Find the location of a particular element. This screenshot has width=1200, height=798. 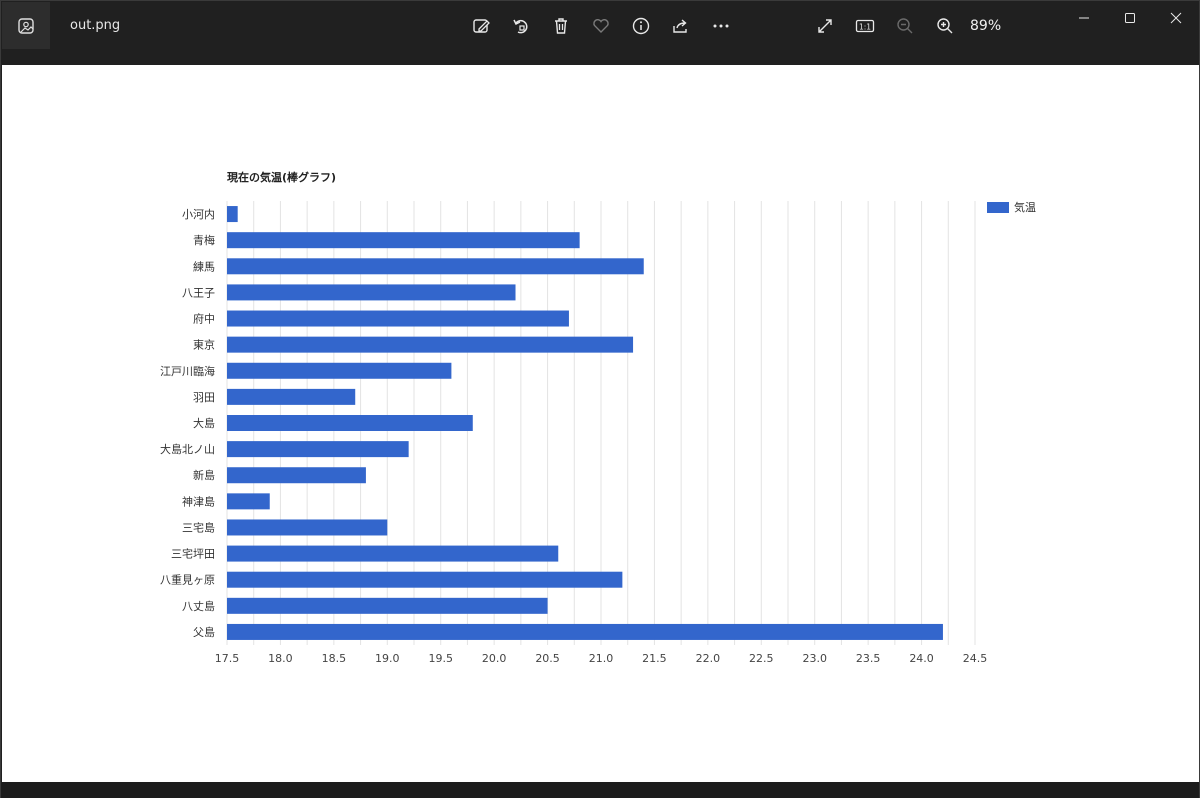

actual-size-label: 1:1 is located at coordinates (865, 26).